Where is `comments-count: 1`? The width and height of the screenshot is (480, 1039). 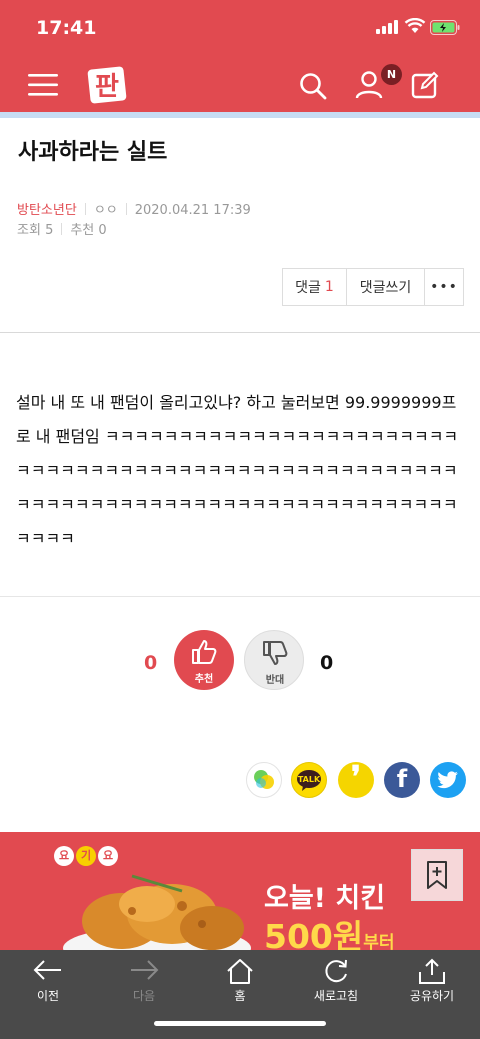
comments-count: 1 is located at coordinates (329, 287).